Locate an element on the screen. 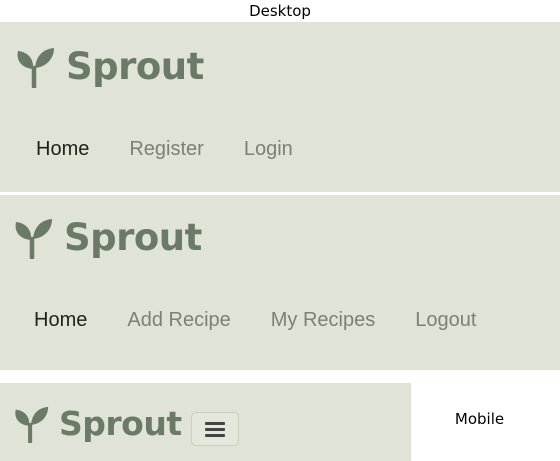 The width and height of the screenshot is (560, 461). nav-link-register: Register is located at coordinates (166, 149).